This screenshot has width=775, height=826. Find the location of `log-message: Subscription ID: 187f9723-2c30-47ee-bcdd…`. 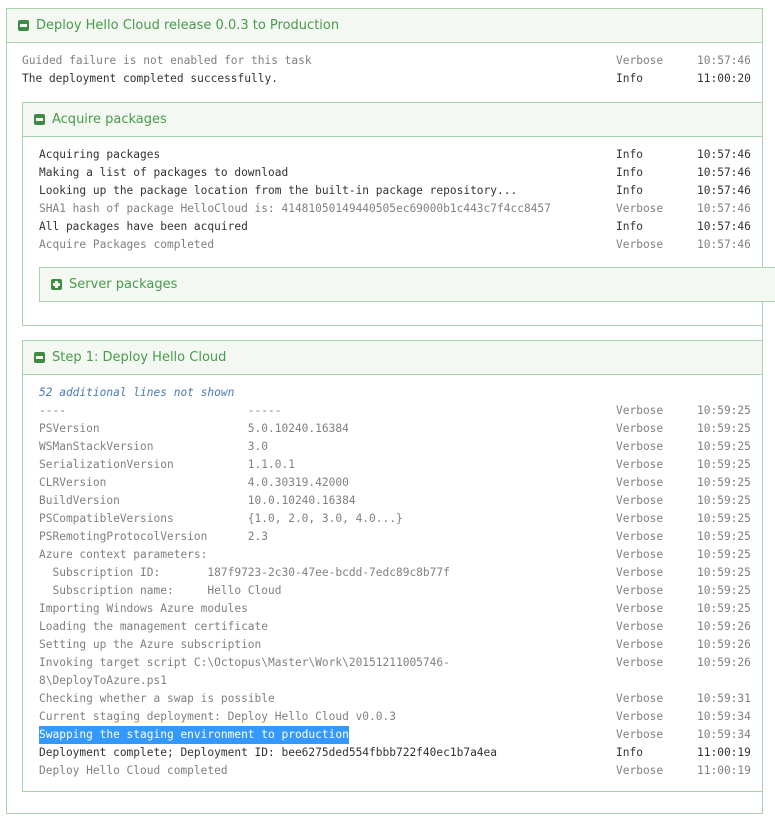

log-message: Subscription ID: 187f9723-2c30-47ee-bcdd… is located at coordinates (244, 572).